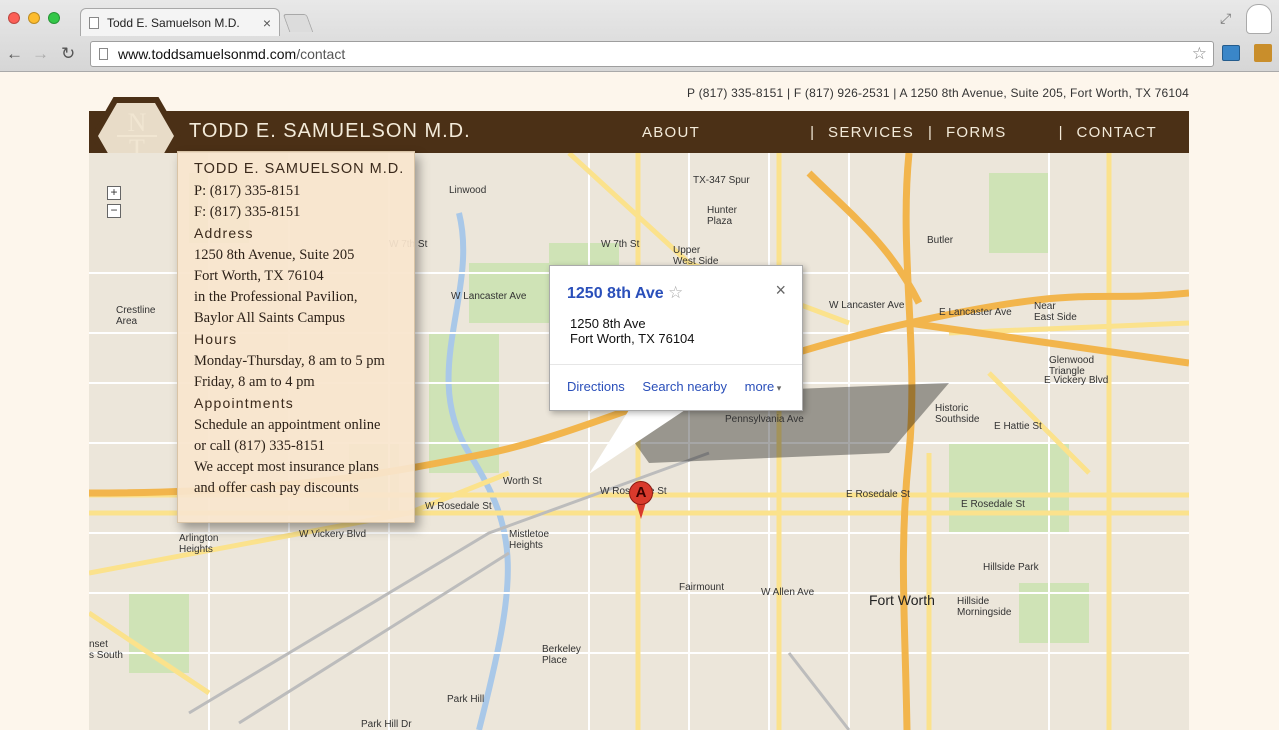  What do you see at coordinates (1231, 53) in the screenshot?
I see `extension-icon` at bounding box center [1231, 53].